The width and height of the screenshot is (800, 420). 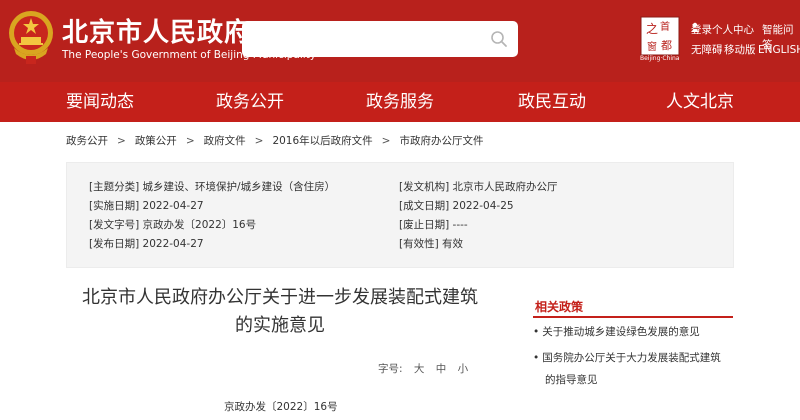 I want to click on font-size-large-button: 大, so click(x=419, y=369).